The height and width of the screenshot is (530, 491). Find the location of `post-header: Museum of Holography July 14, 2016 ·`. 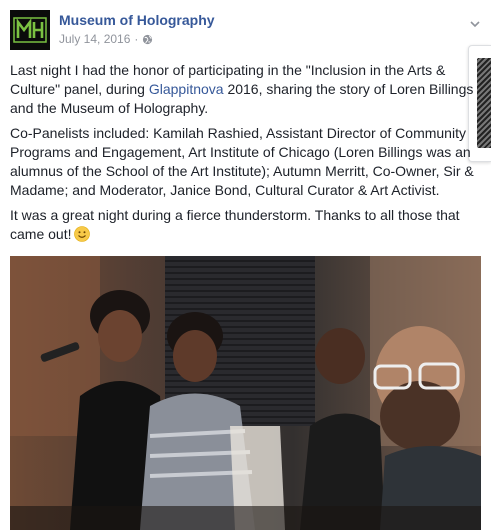

post-header: Museum of Holography July 14, 2016 · is located at coordinates (250, 30).